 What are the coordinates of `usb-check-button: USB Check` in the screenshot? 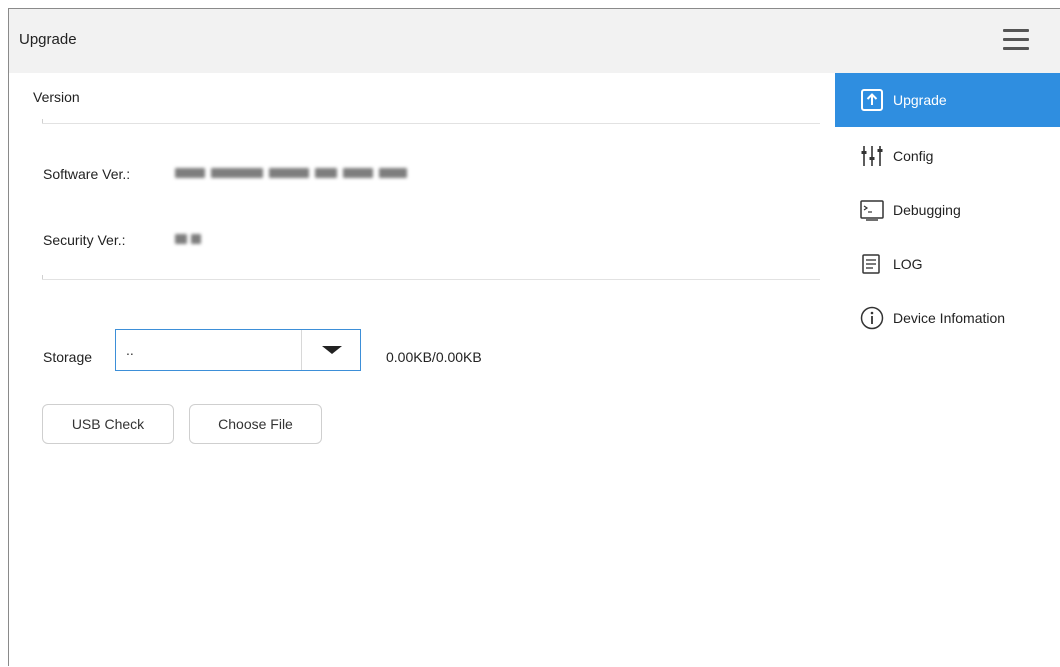 It's located at (108, 424).